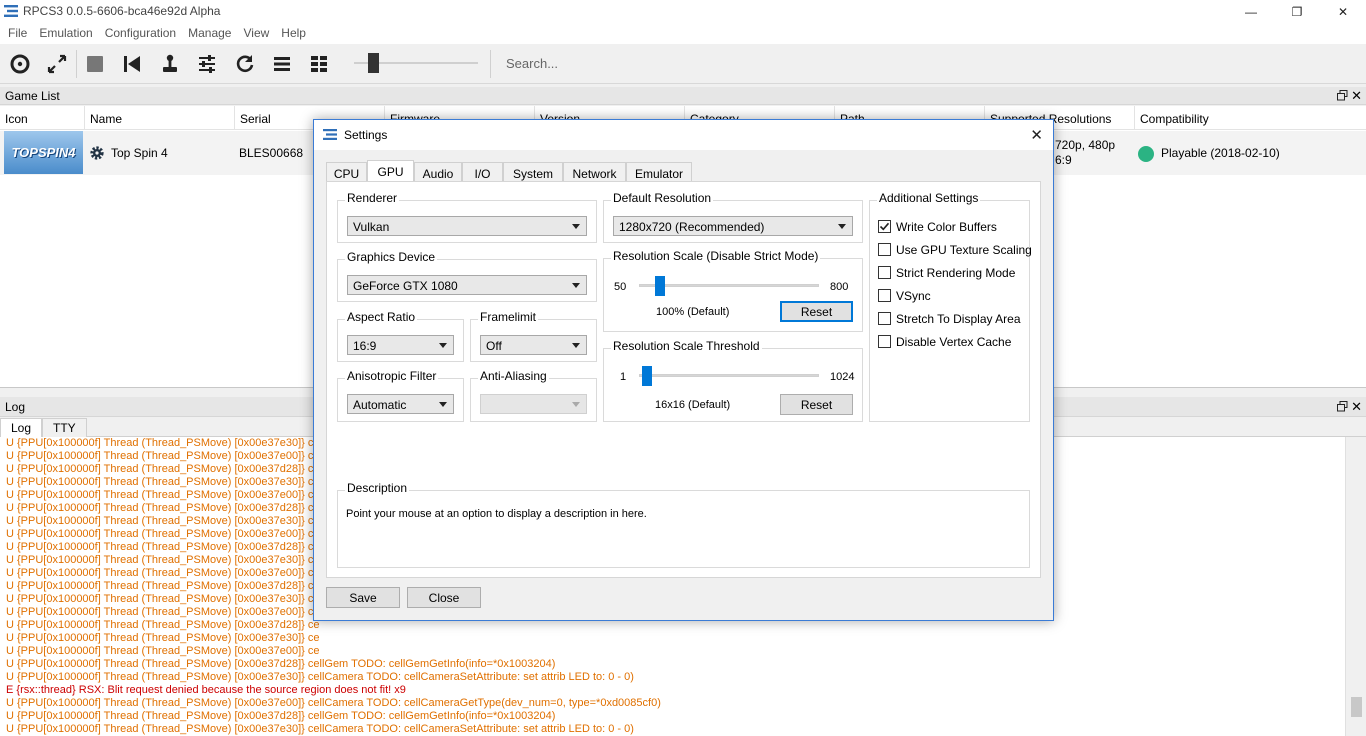  What do you see at coordinates (1343, 11) in the screenshot?
I see `close-window-button: ✕` at bounding box center [1343, 11].